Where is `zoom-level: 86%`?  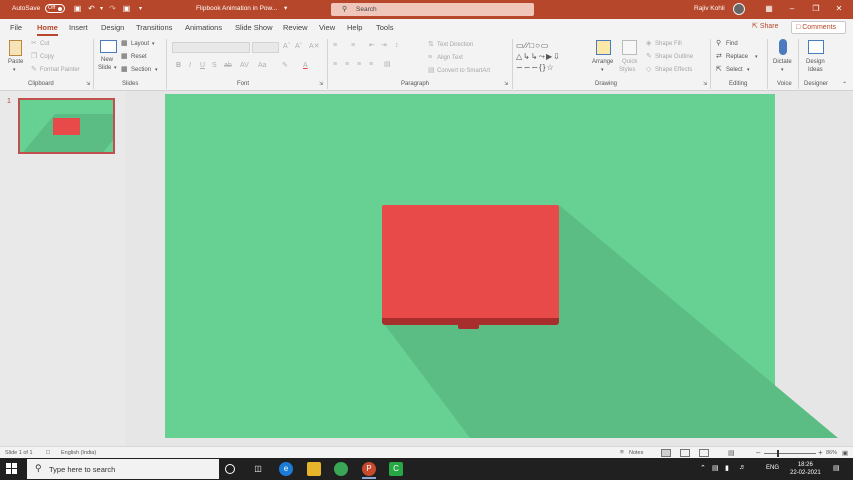 zoom-level: 86% is located at coordinates (831, 453).